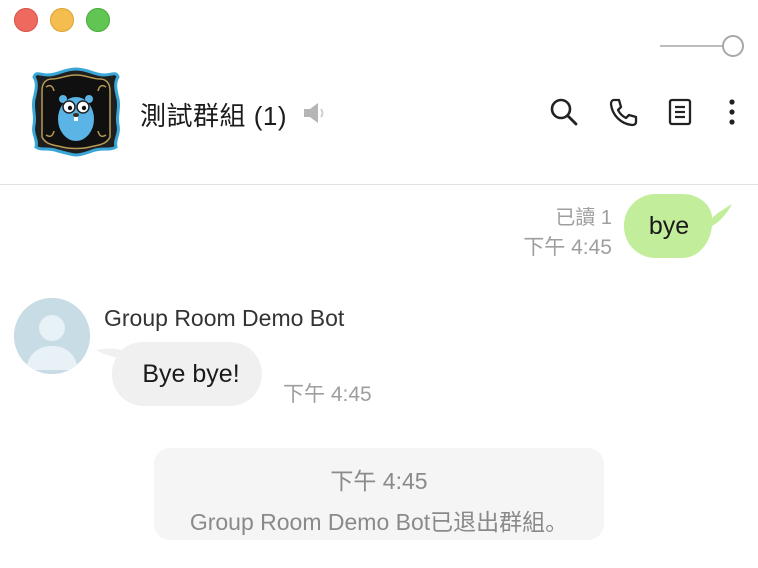  What do you see at coordinates (98, 20) in the screenshot?
I see `zoom-window-button` at bounding box center [98, 20].